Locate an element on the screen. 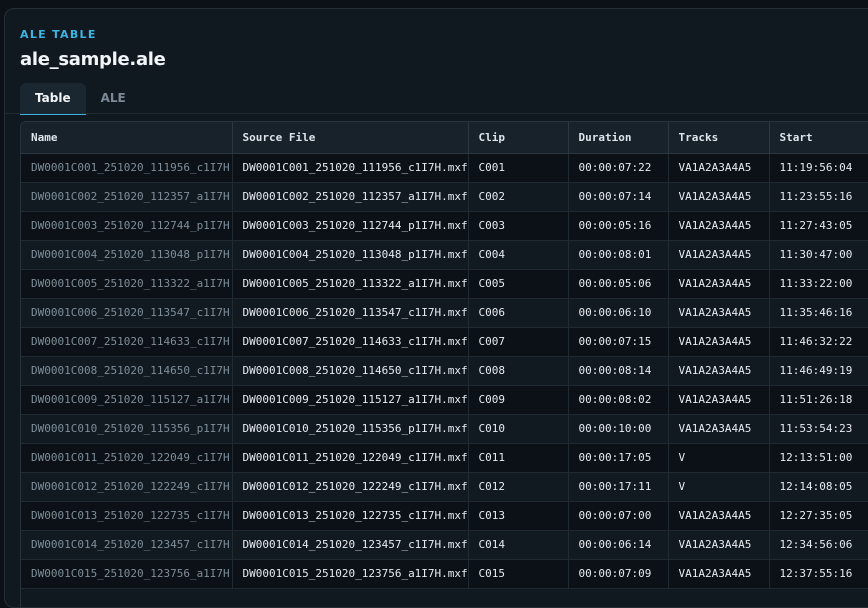 This screenshot has width=868, height=608. column-header-source-file: Source File is located at coordinates (350, 138).